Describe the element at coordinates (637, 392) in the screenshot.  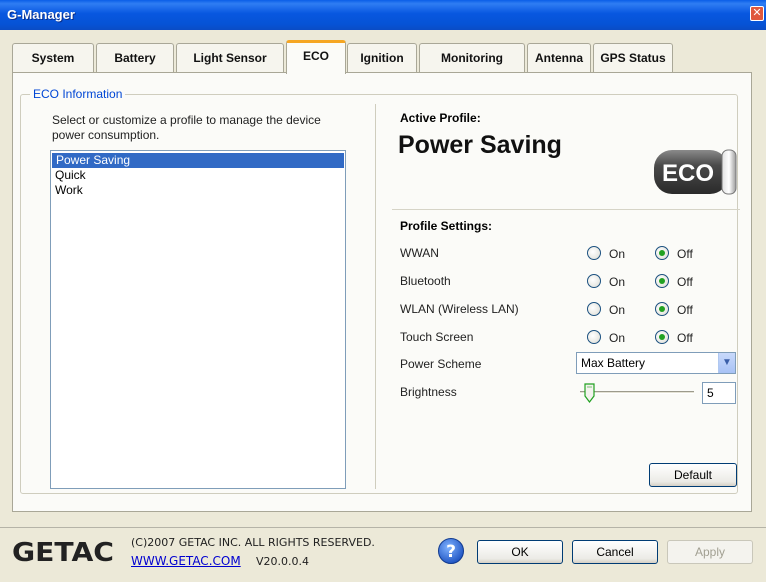
I see `brightness-slider-track` at that location.